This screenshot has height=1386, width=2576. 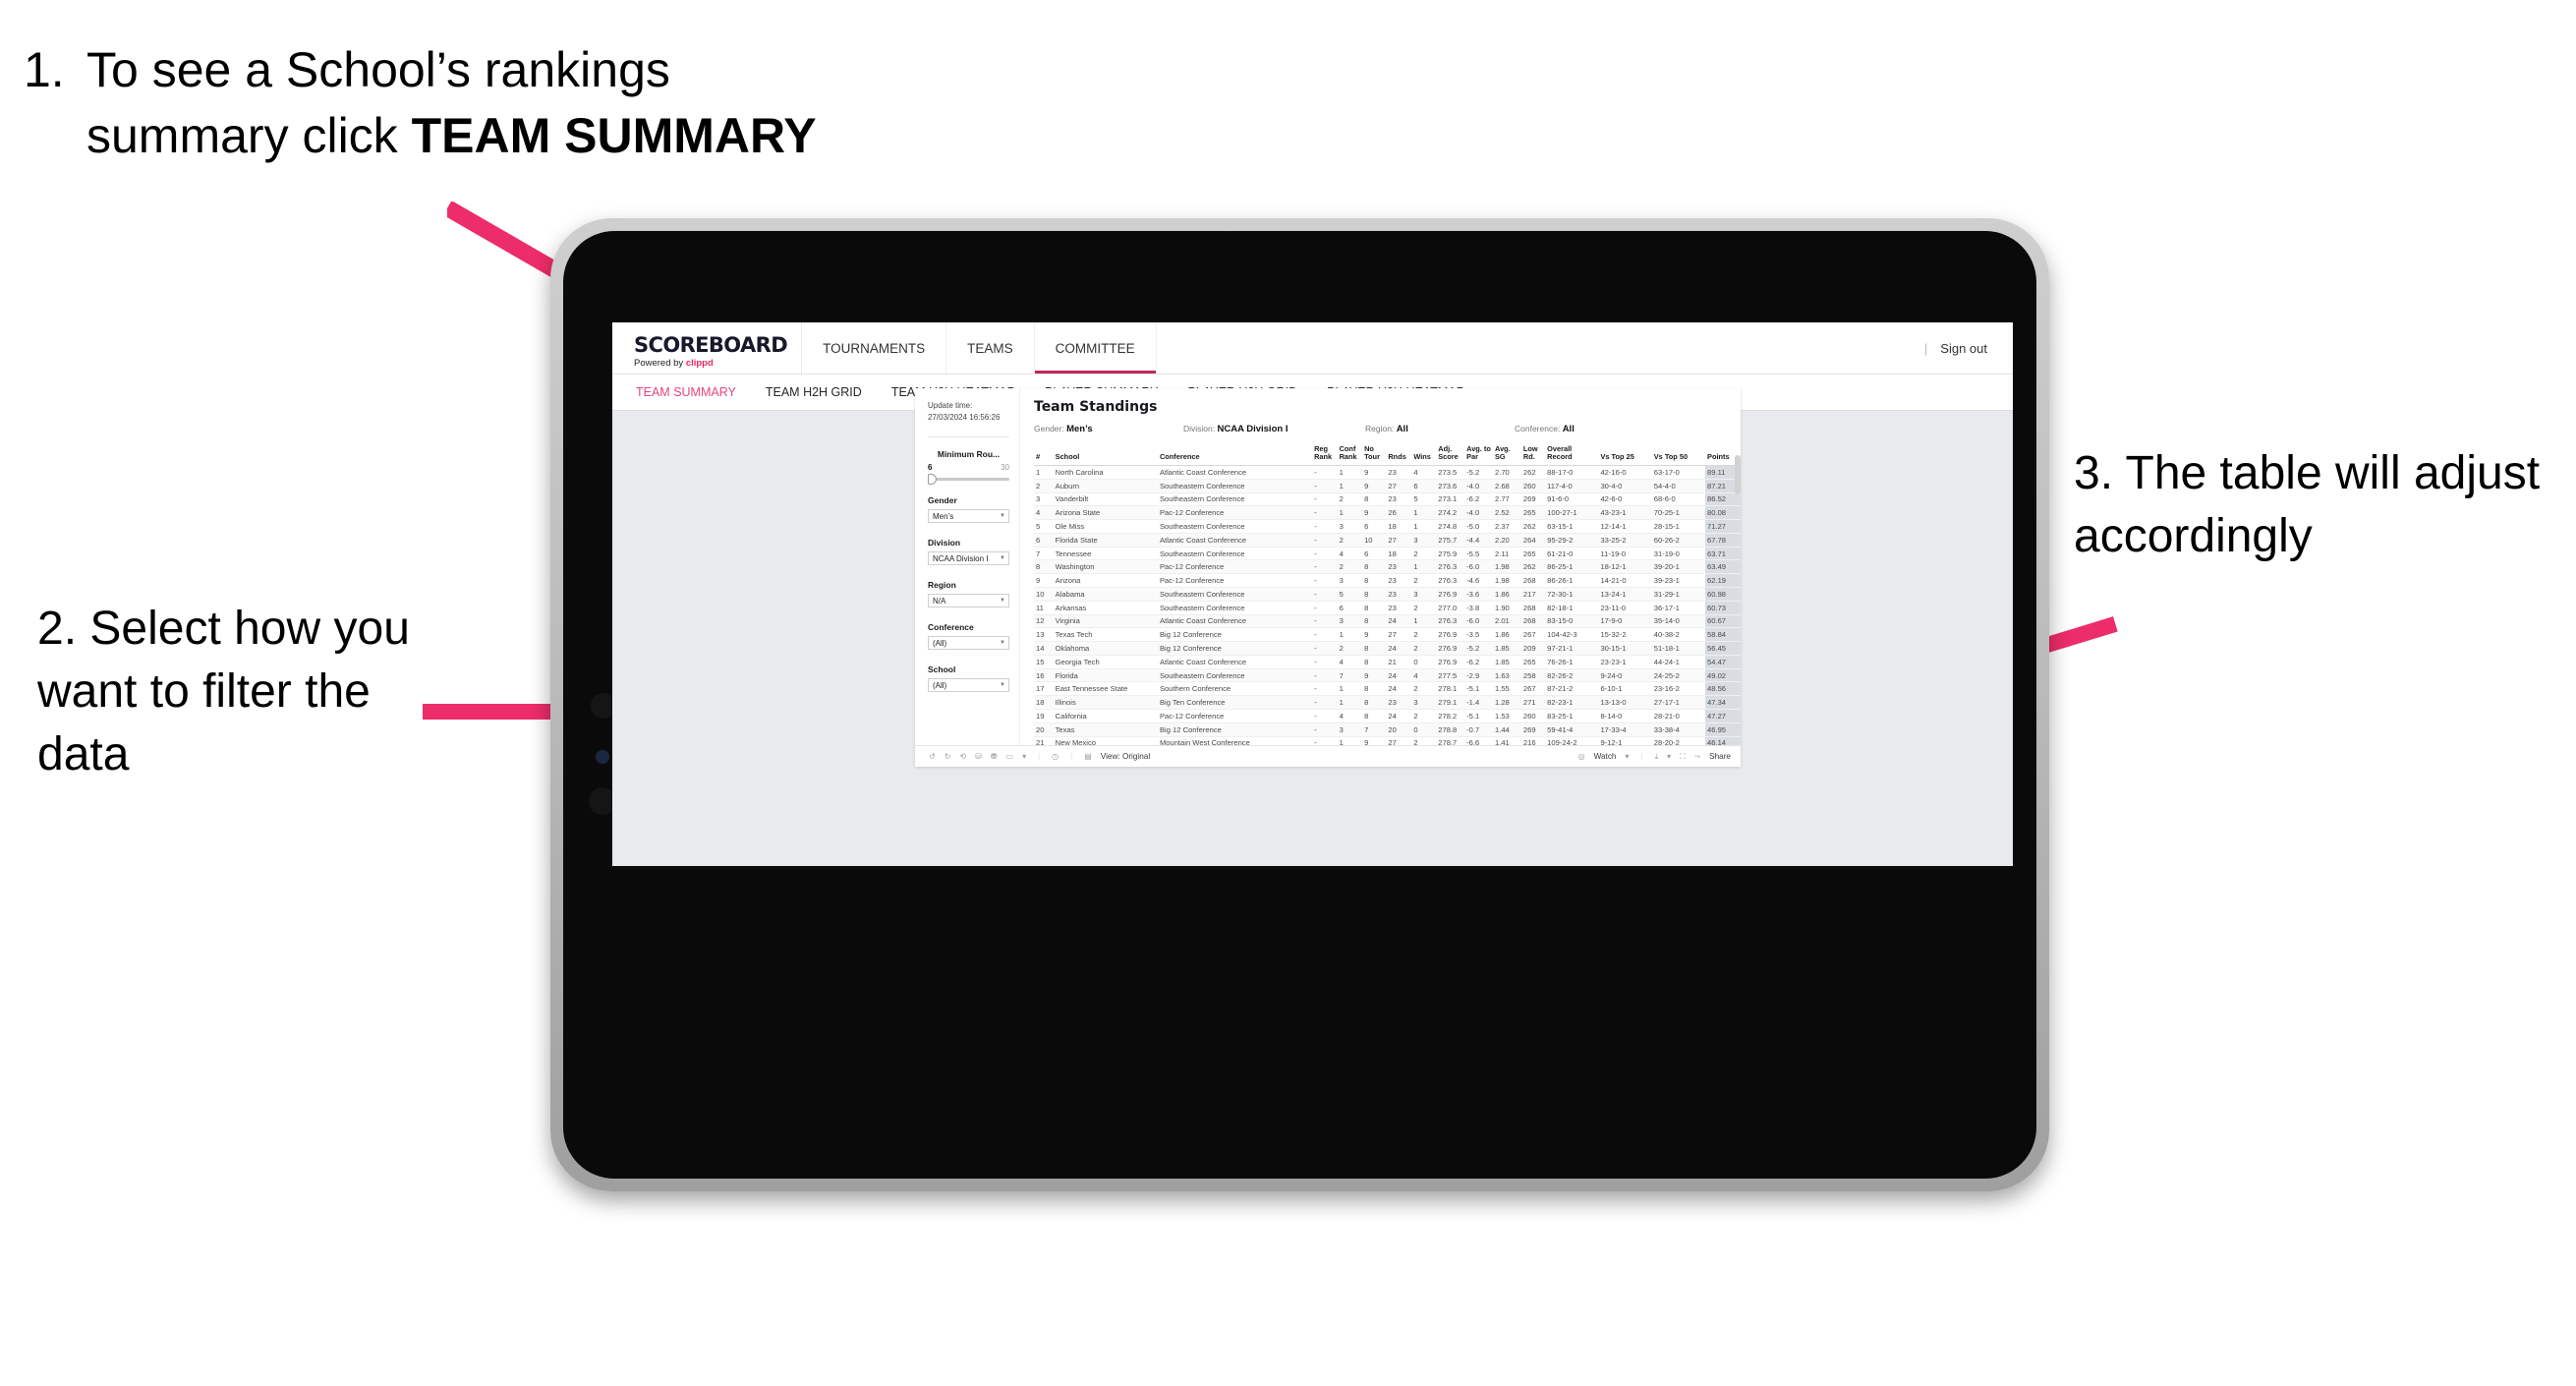 What do you see at coordinates (1235, 455) in the screenshot?
I see `column-header: Conference` at bounding box center [1235, 455].